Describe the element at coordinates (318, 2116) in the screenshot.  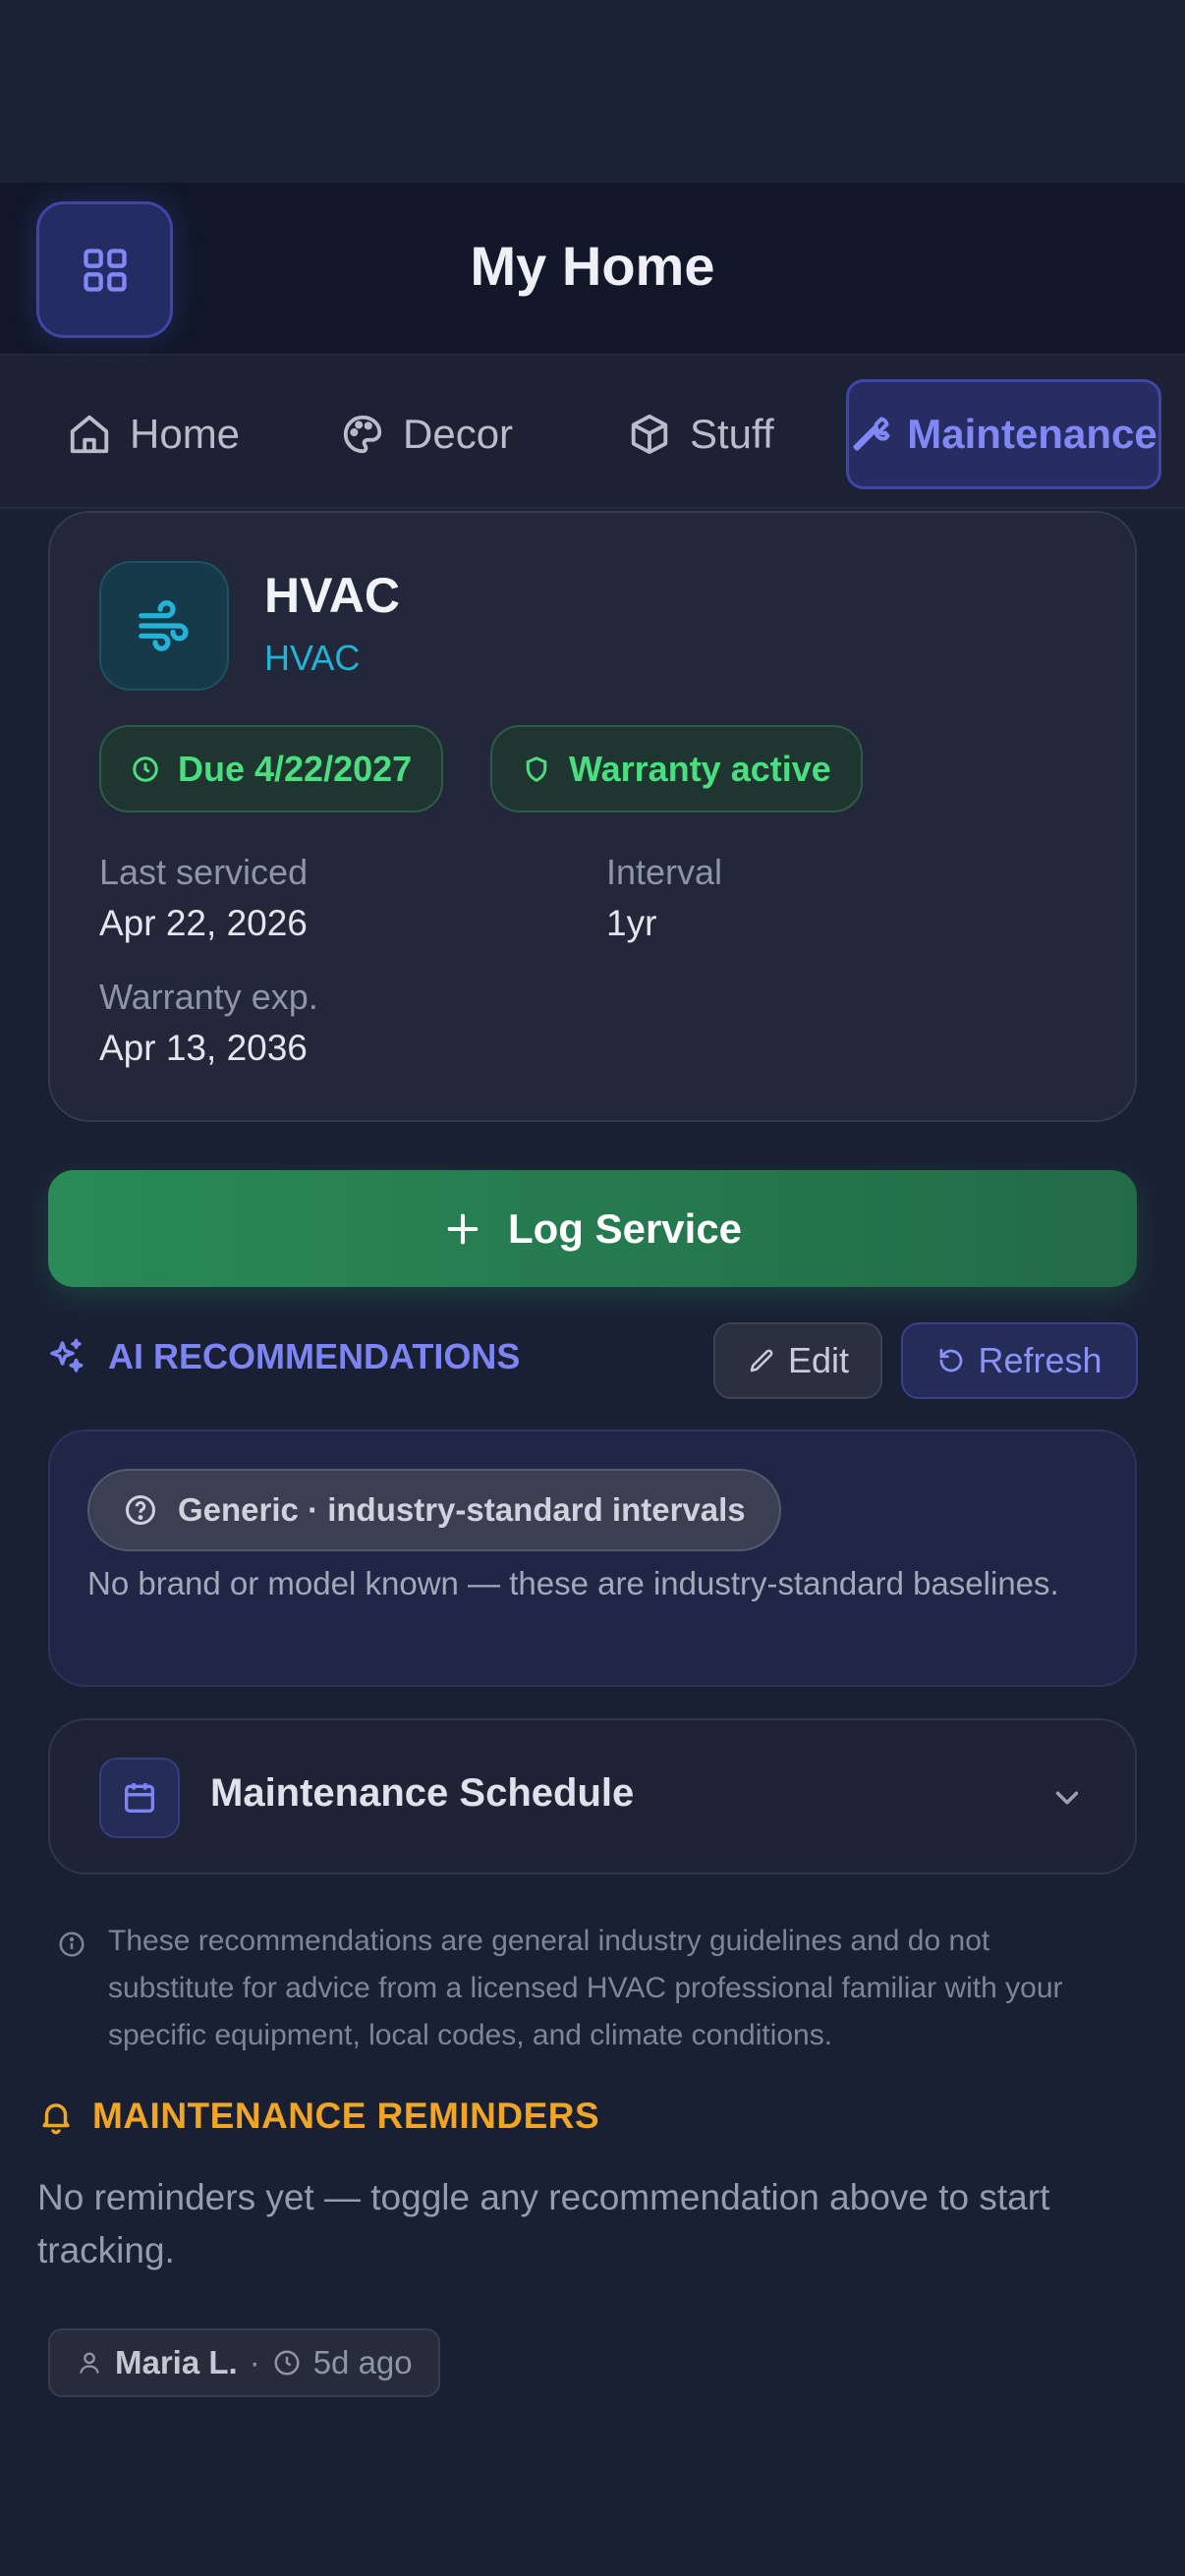
I see `reminders-title: MAINTENANCE REMINDERS` at that location.